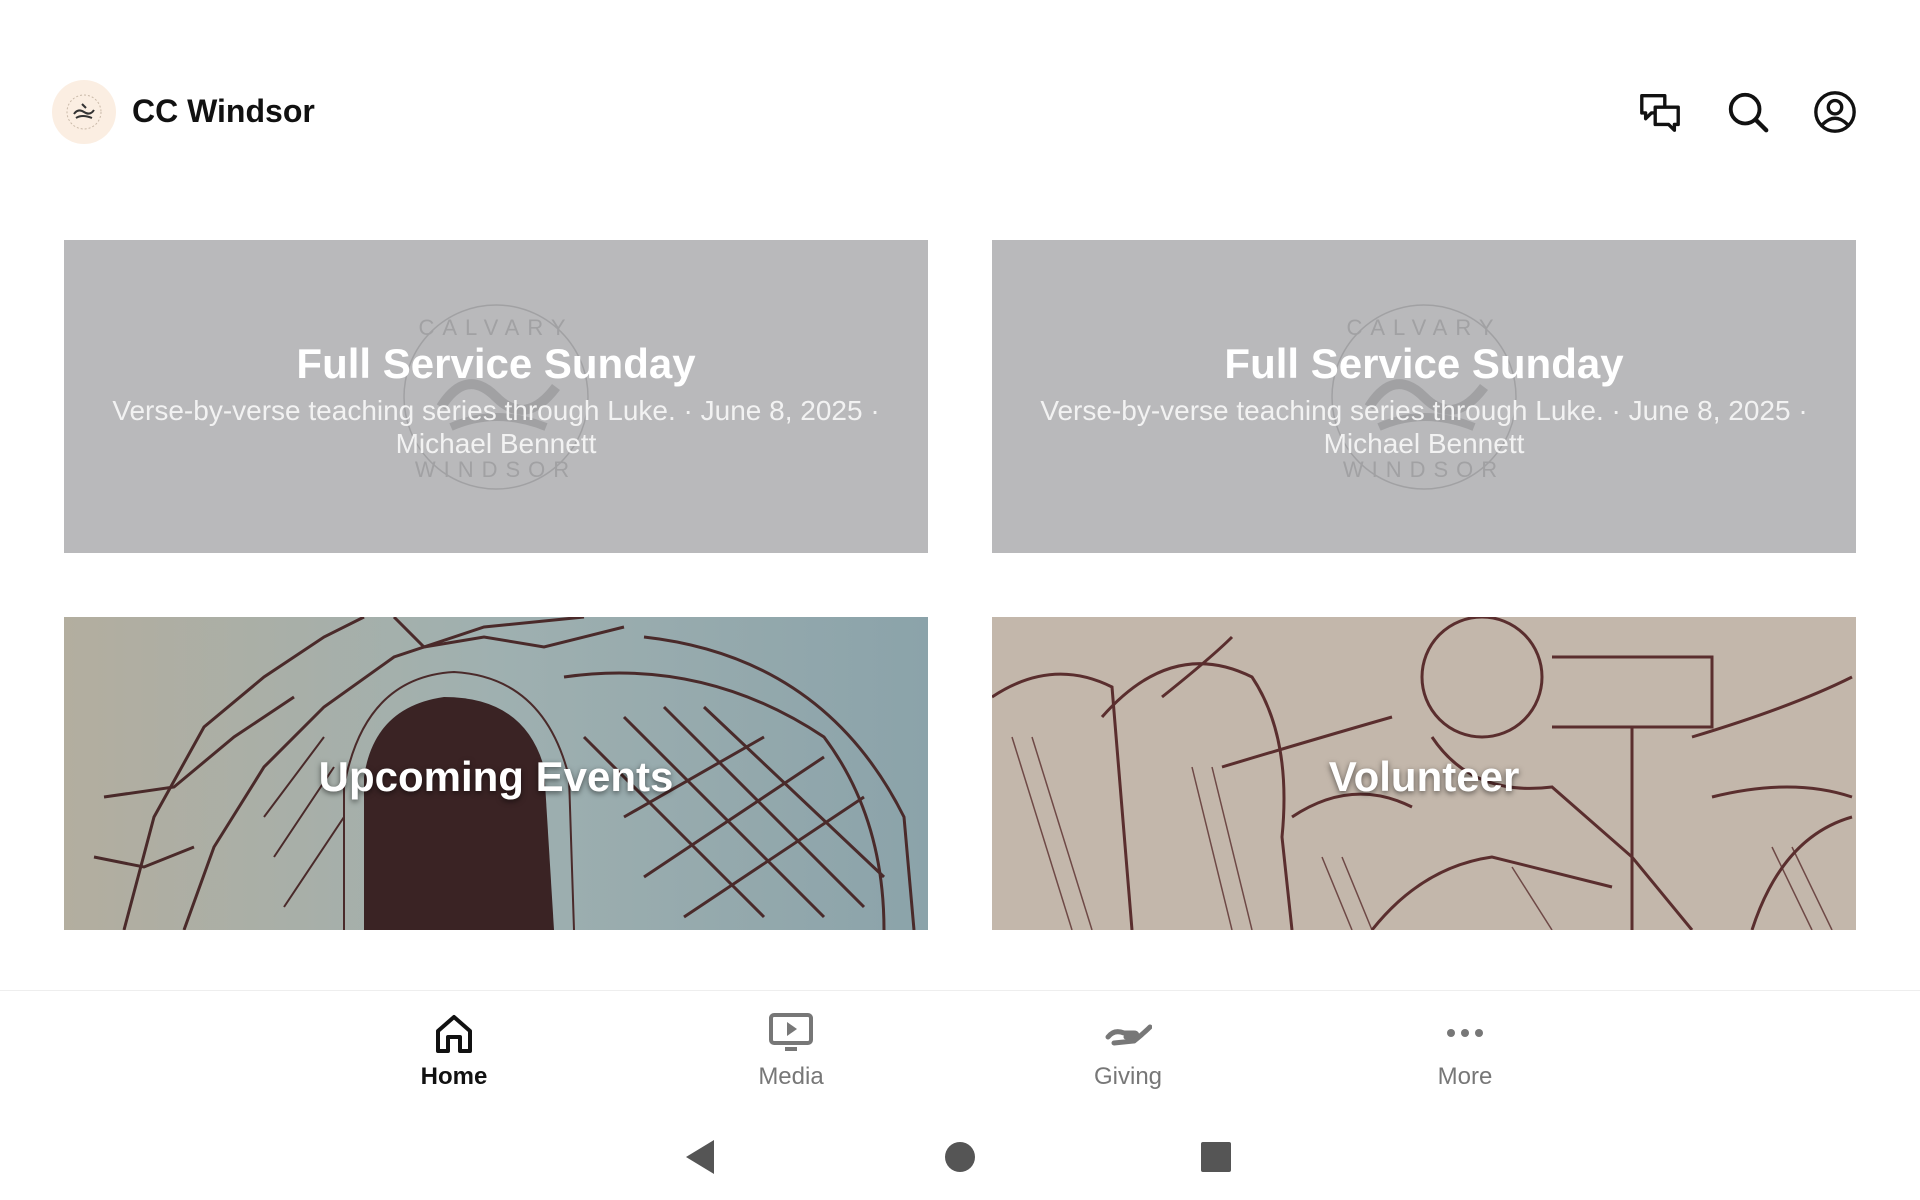 The image size is (1920, 1200). Describe the element at coordinates (703, 1157) in the screenshot. I see `back-icon` at that location.